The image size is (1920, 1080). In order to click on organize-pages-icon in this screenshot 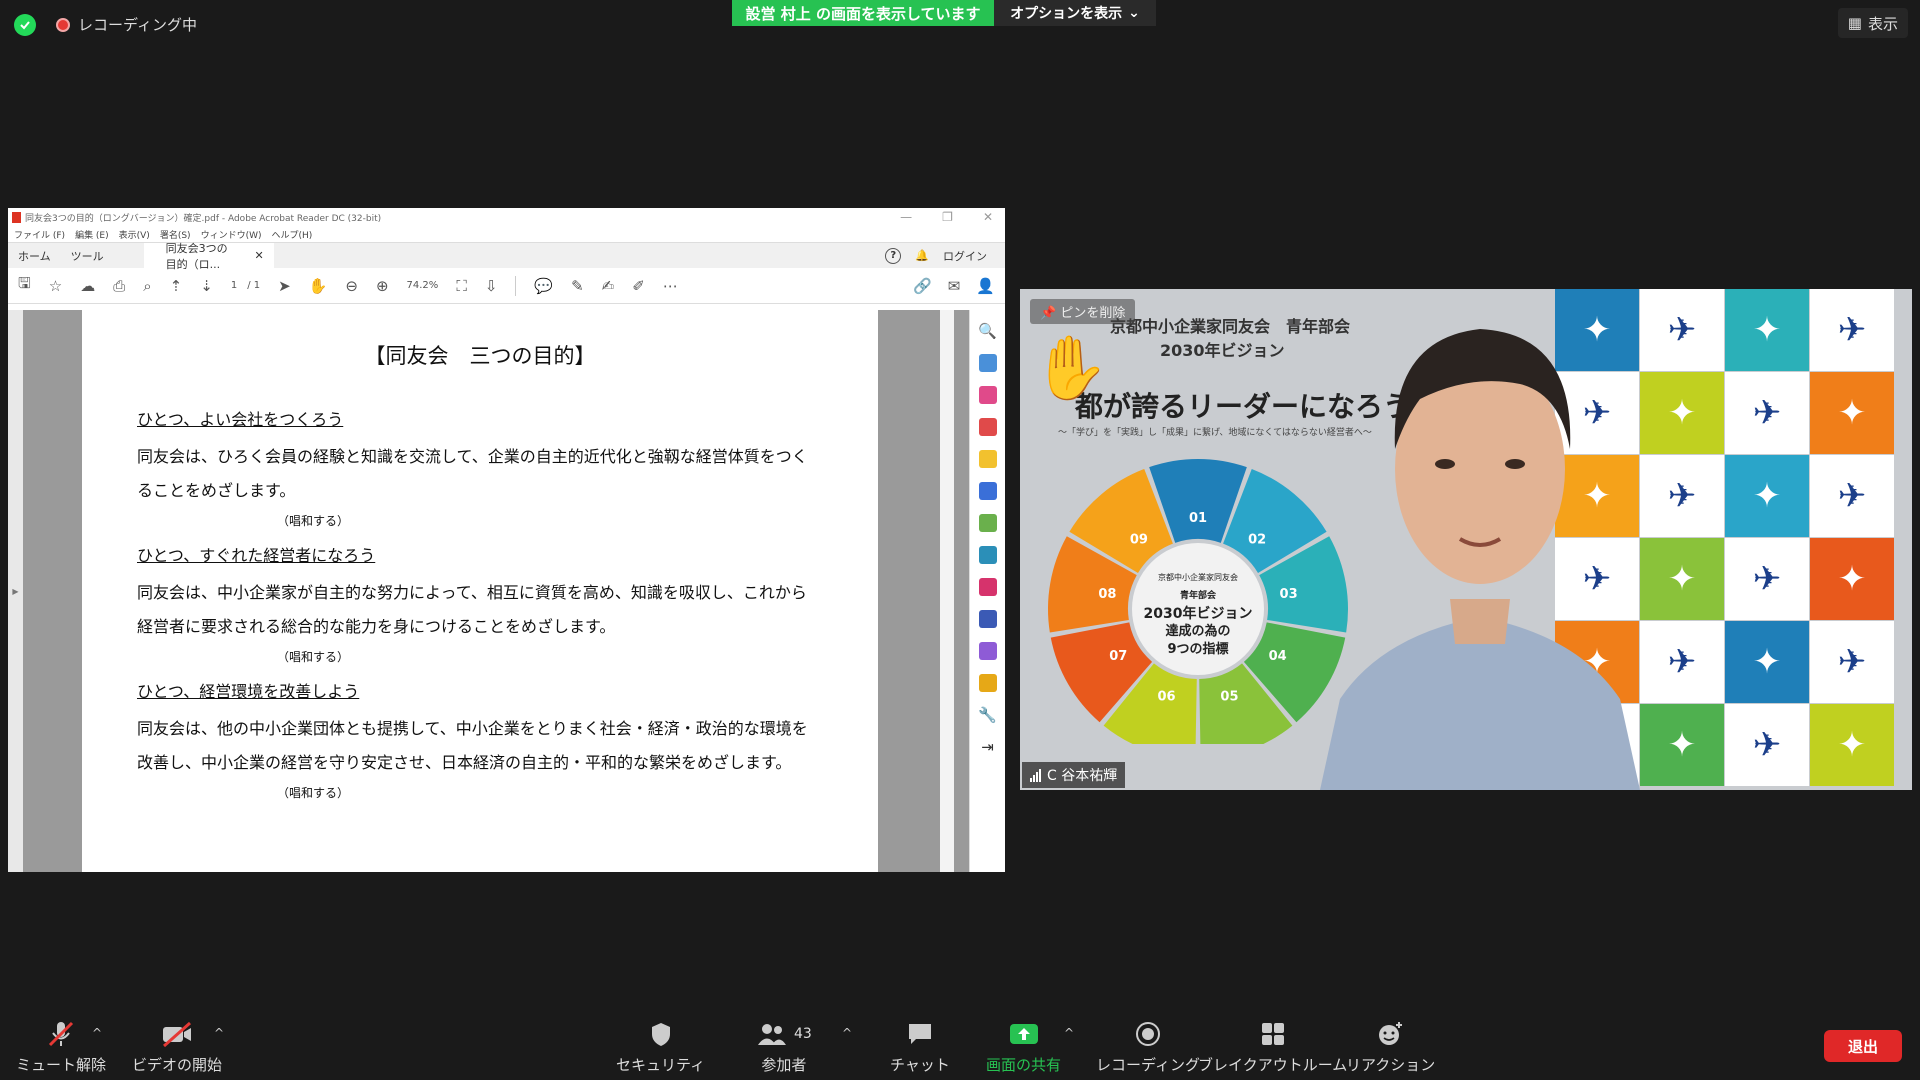, I will do `click(987, 395)`.